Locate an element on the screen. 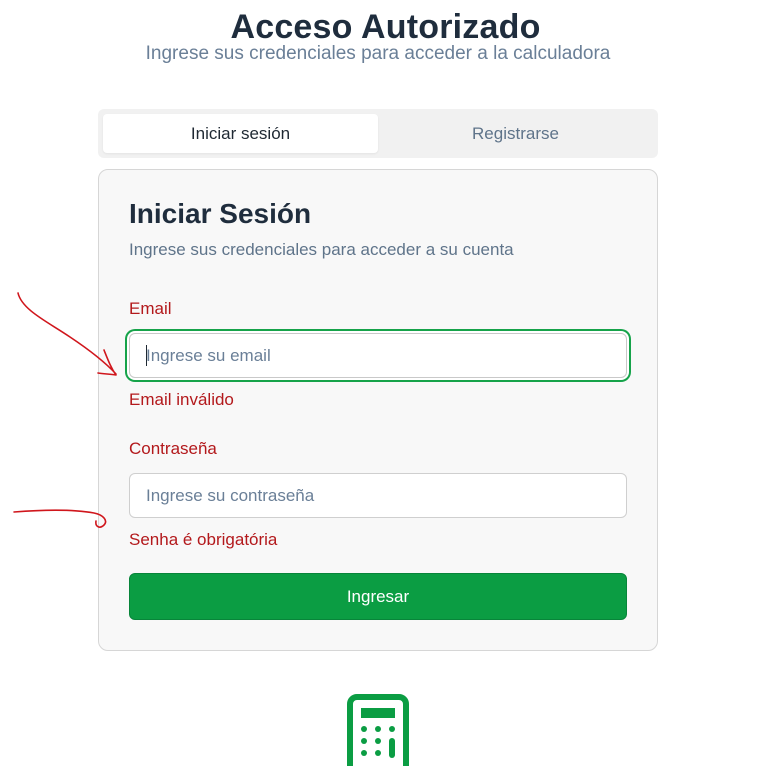  login-card-title: Iniciar Sesión is located at coordinates (220, 213).